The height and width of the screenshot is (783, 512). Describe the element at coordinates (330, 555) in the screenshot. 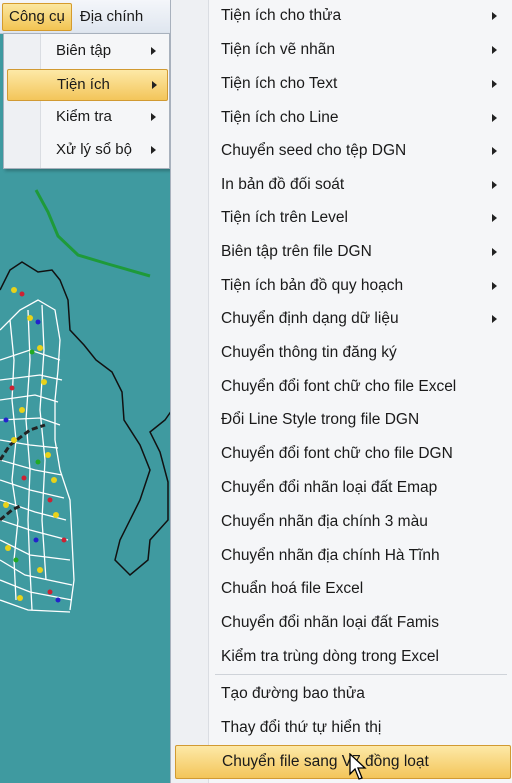

I see `menu-item-label: Chuyển nhãn địa chính Hà Tĩnh` at that location.